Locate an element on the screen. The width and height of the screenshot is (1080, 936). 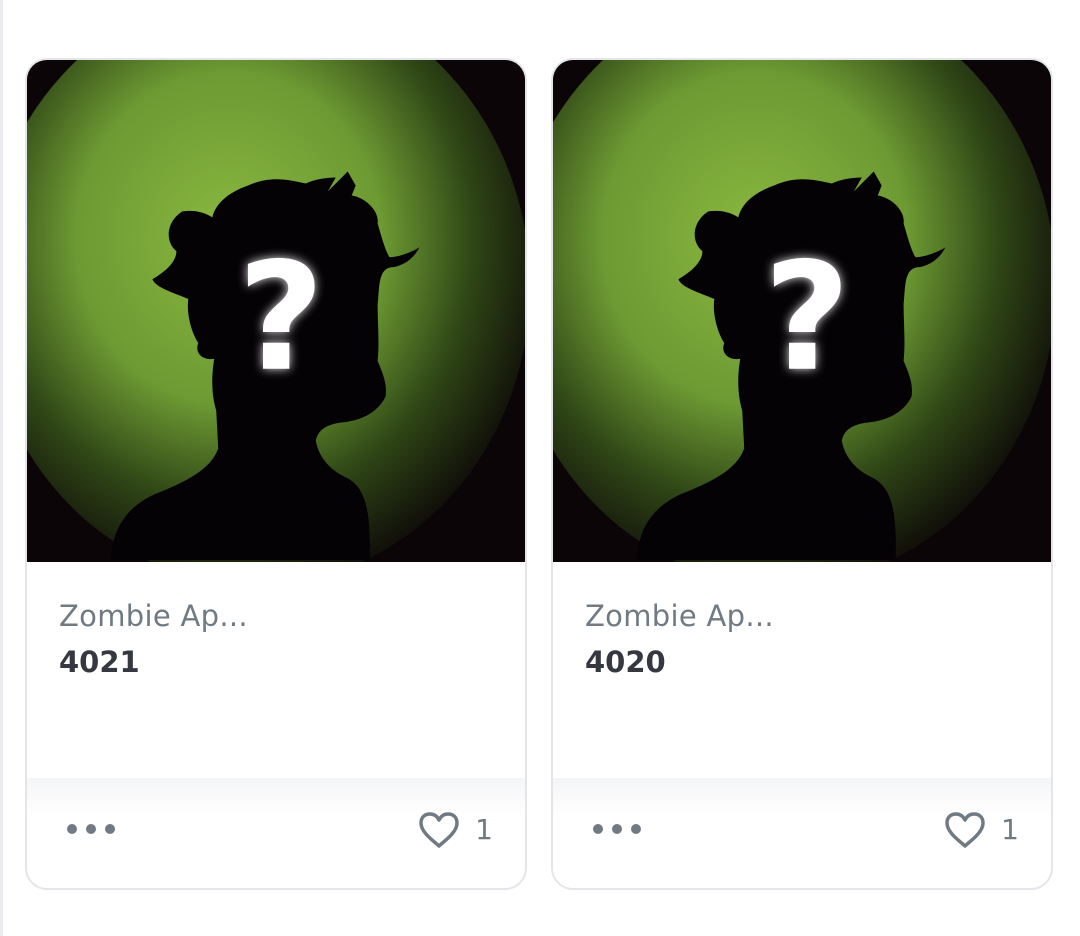
card-body: Zombie Ap... 4020 is located at coordinates (802, 672).